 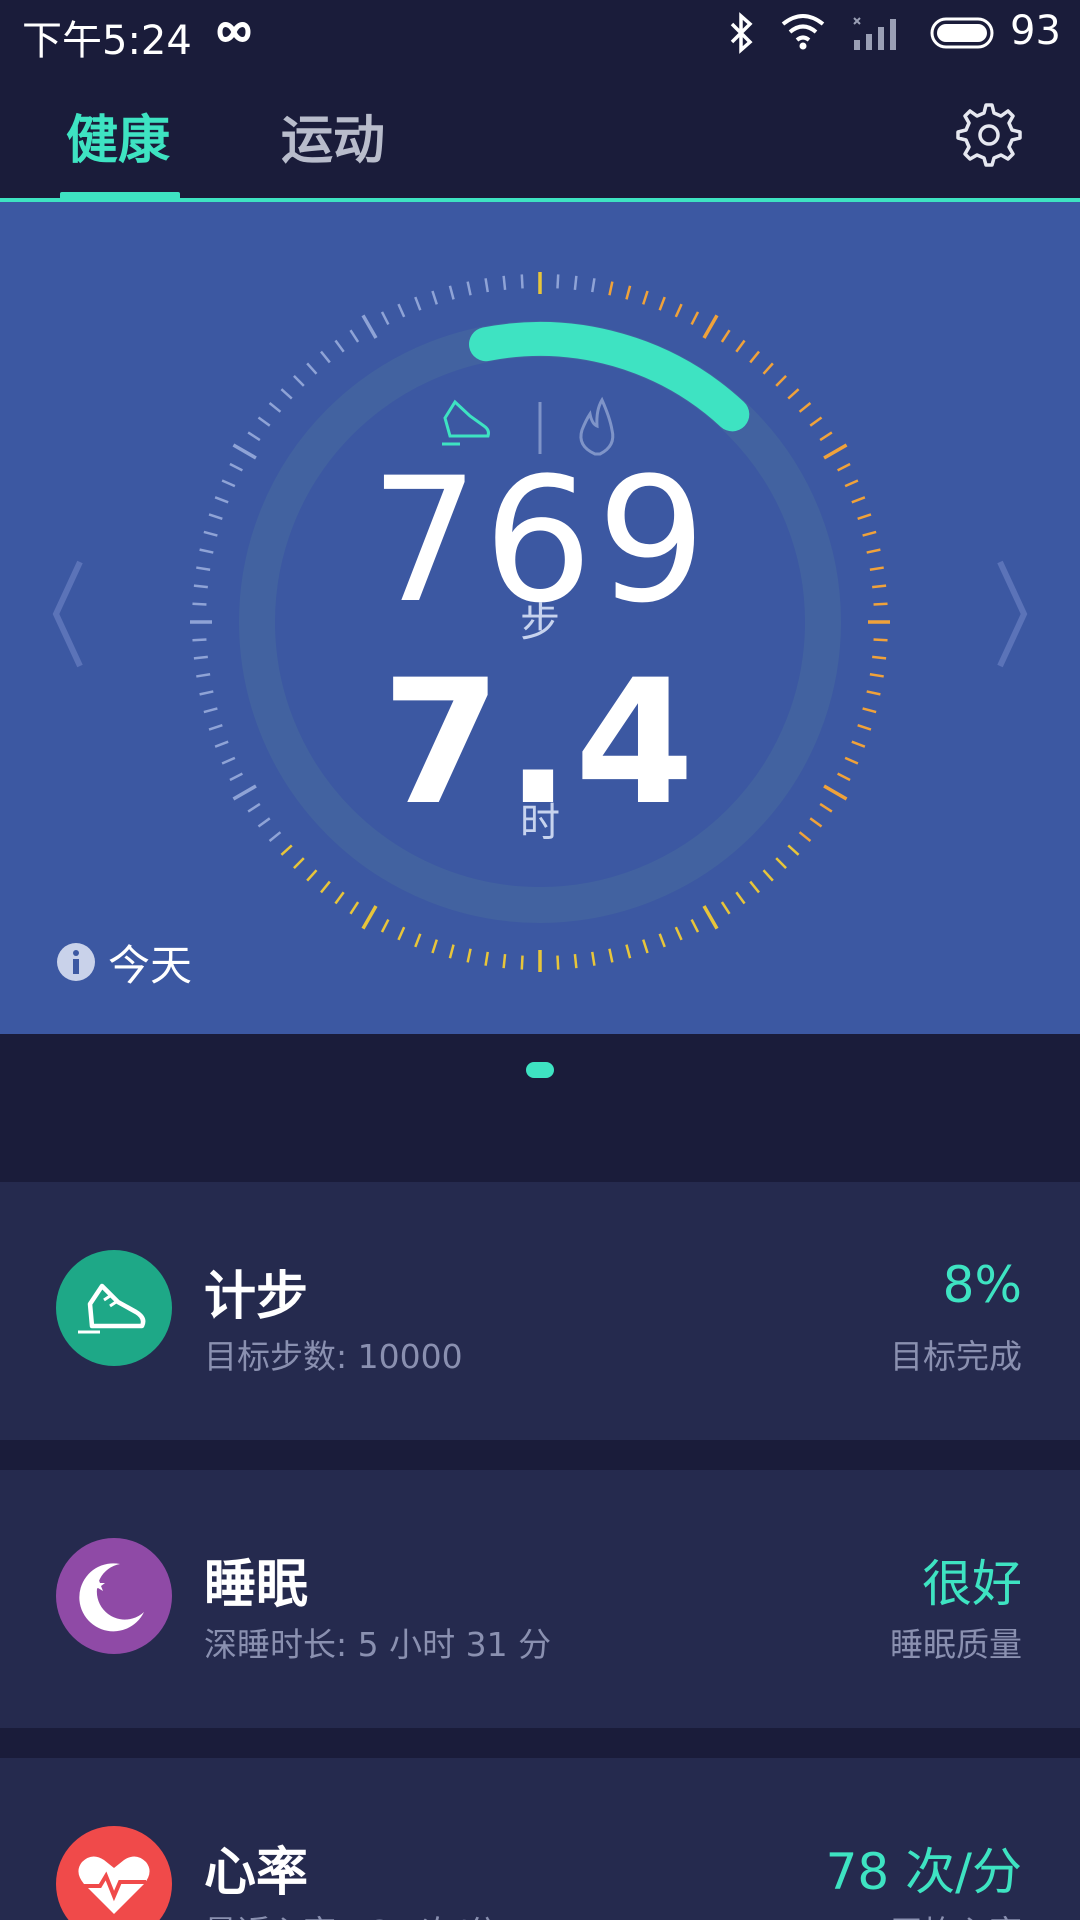 I want to click on sleep-card-subtitle: 深睡时长: 5 小时 31 分, so click(x=378, y=1644).